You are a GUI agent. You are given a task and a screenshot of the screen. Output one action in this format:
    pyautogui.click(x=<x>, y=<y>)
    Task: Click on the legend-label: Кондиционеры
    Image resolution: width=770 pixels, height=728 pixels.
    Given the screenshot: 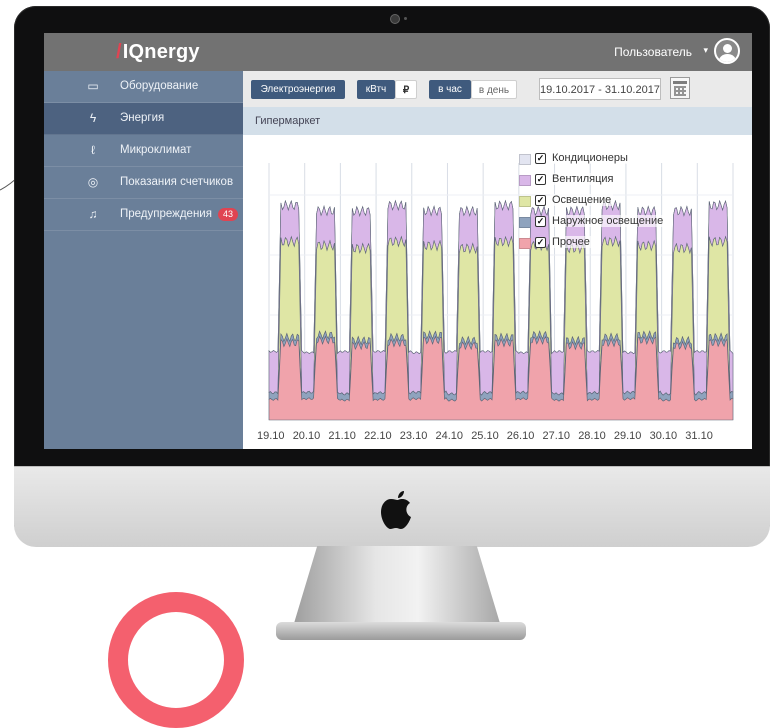 What is the action you would take?
    pyautogui.click(x=590, y=158)
    